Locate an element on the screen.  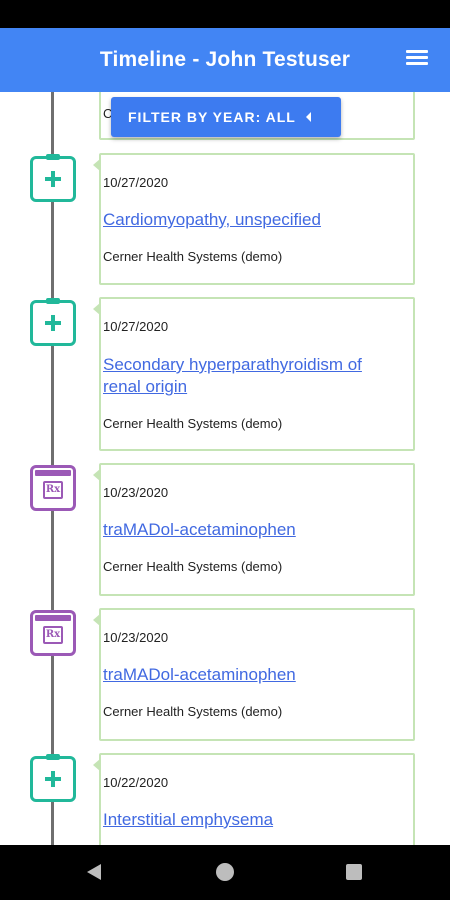
event-date: 10/22/2020 is located at coordinates (136, 782).